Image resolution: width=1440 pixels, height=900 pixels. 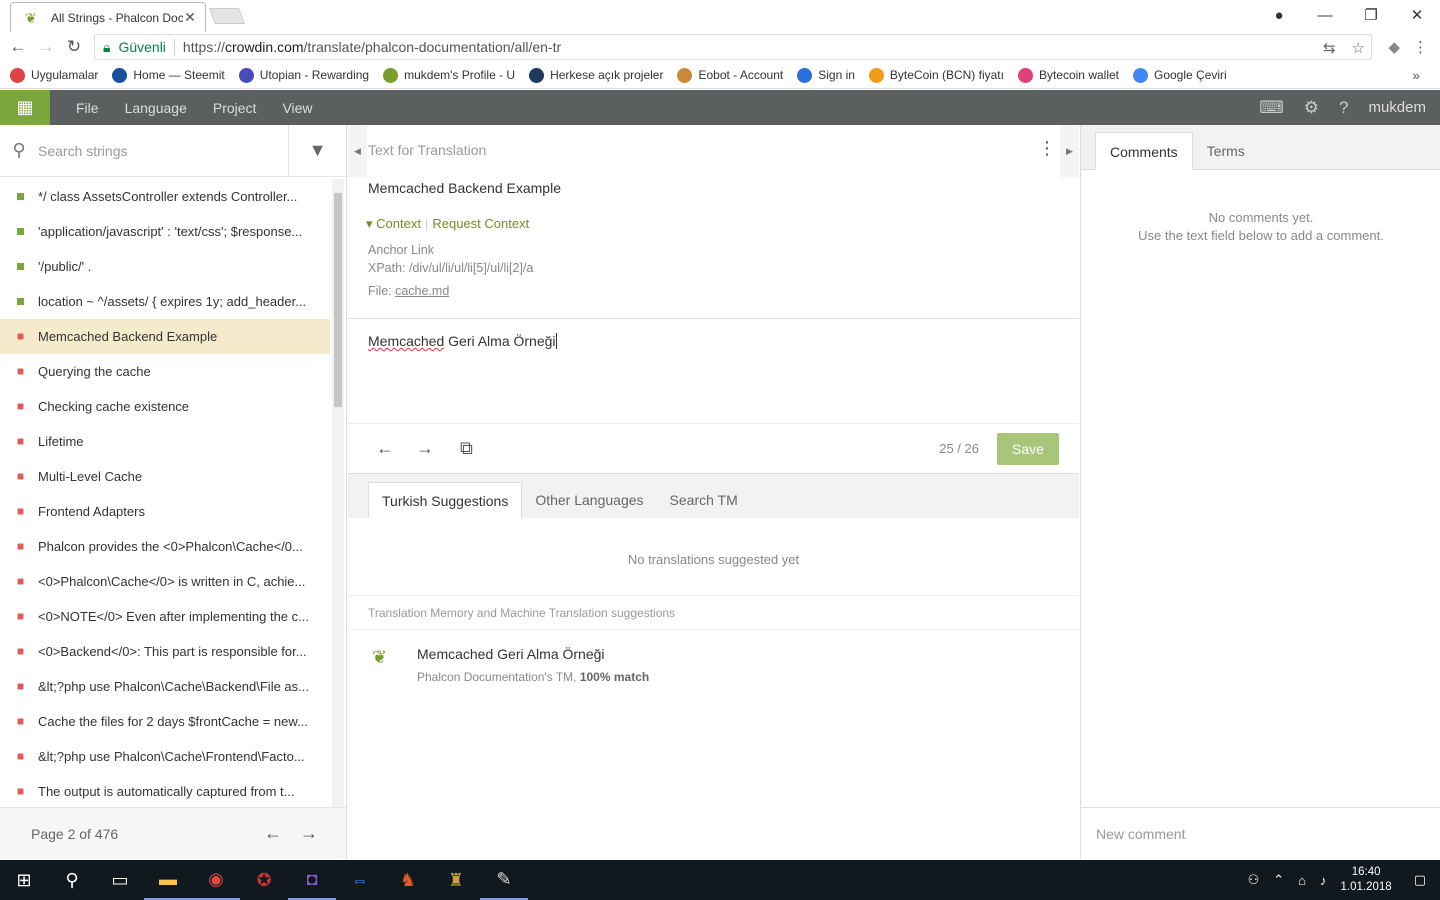 I want to click on file-explorer-icon: ▬, so click(x=168, y=880).